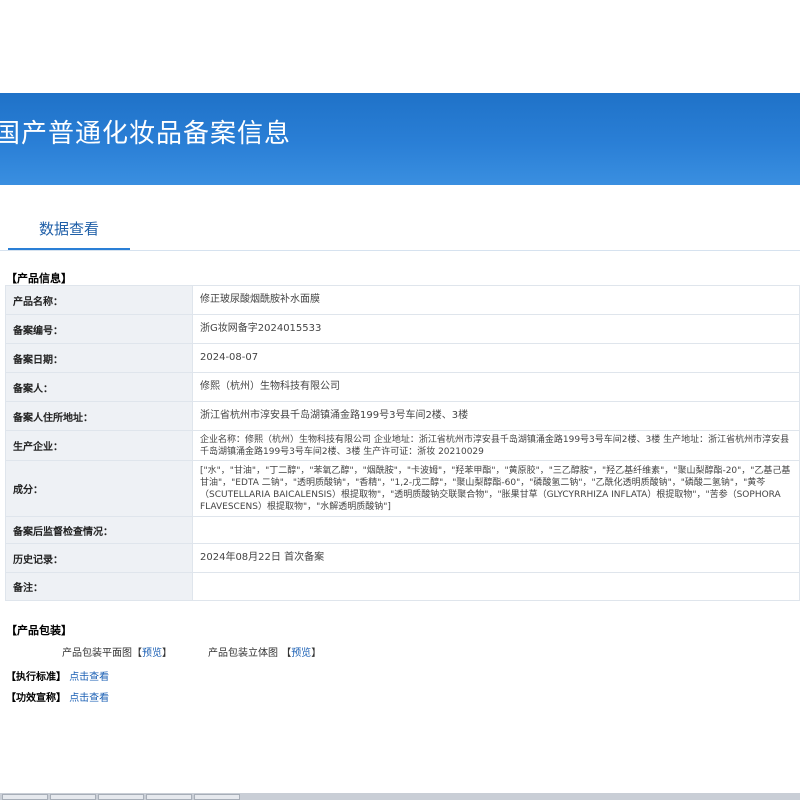 This screenshot has height=800, width=800. Describe the element at coordinates (496, 387) in the screenshot. I see `row-value: 修熙（杭州）生物科技有限公司` at that location.